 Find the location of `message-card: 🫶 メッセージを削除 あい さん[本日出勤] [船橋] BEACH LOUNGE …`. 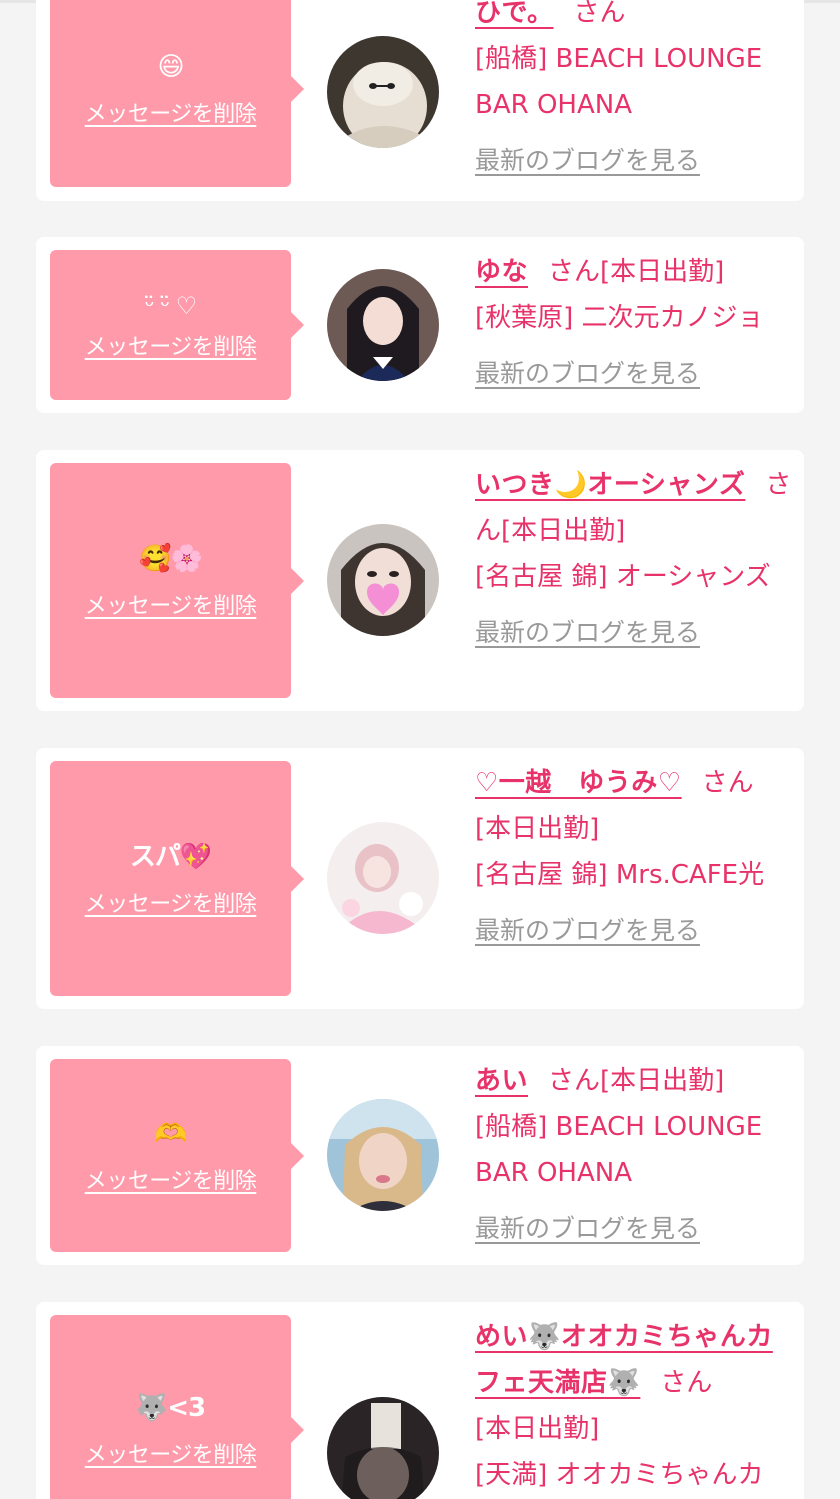

message-card: 🫶 メッセージを削除 あい さん[本日出勤] [船橋] BEACH LOUNGE … is located at coordinates (420, 1155).